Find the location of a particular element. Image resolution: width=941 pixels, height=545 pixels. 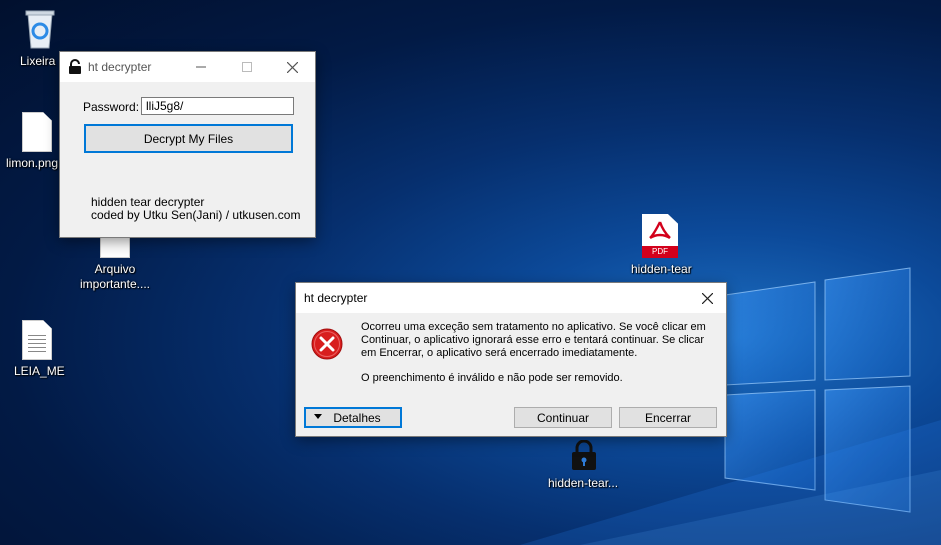

maximize-icon is located at coordinates (247, 67).